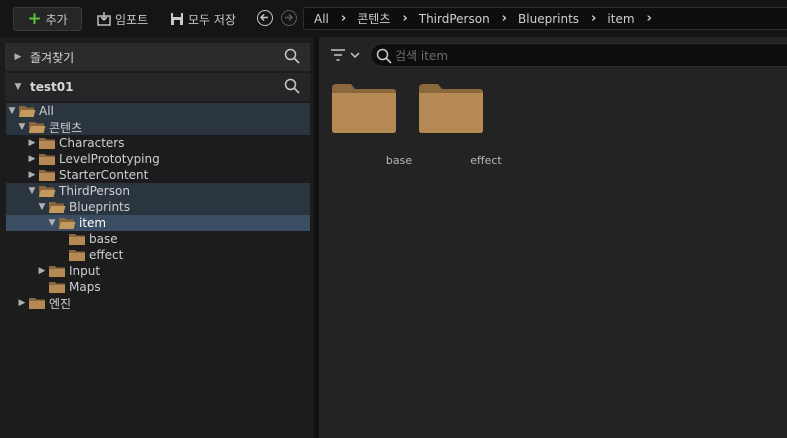 This screenshot has height=438, width=787. Describe the element at coordinates (158, 175) in the screenshot. I see `tree-item: ▶ StarterContent` at that location.